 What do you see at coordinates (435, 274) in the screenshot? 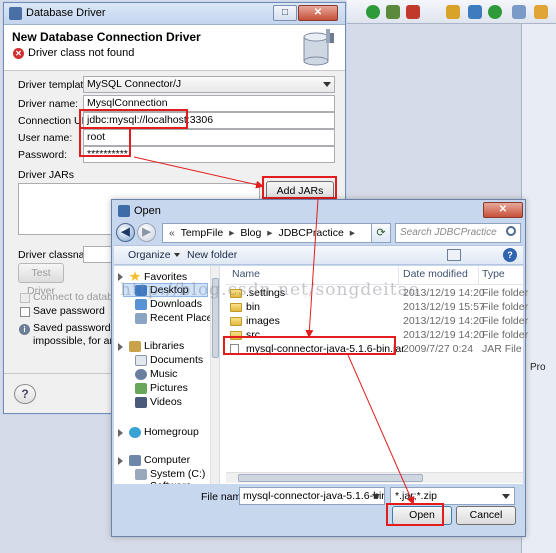
I see `column-date-modified: Date modified` at bounding box center [435, 274].